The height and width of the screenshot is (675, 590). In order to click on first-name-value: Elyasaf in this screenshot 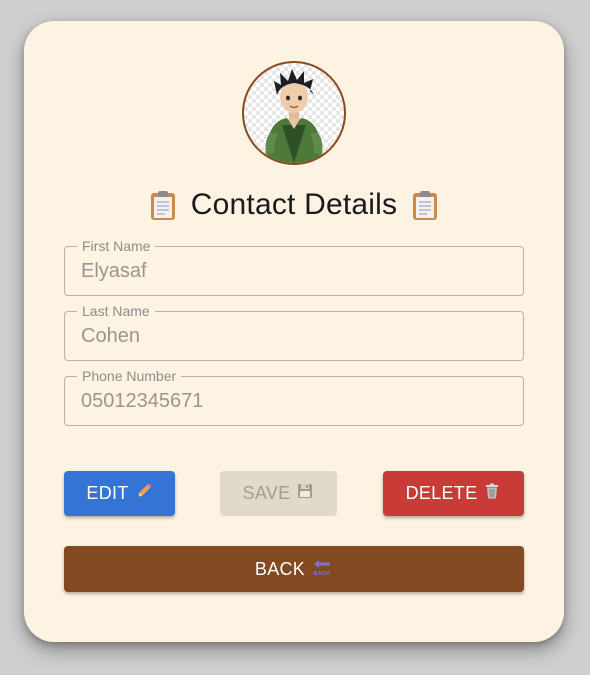, I will do `click(114, 271)`.